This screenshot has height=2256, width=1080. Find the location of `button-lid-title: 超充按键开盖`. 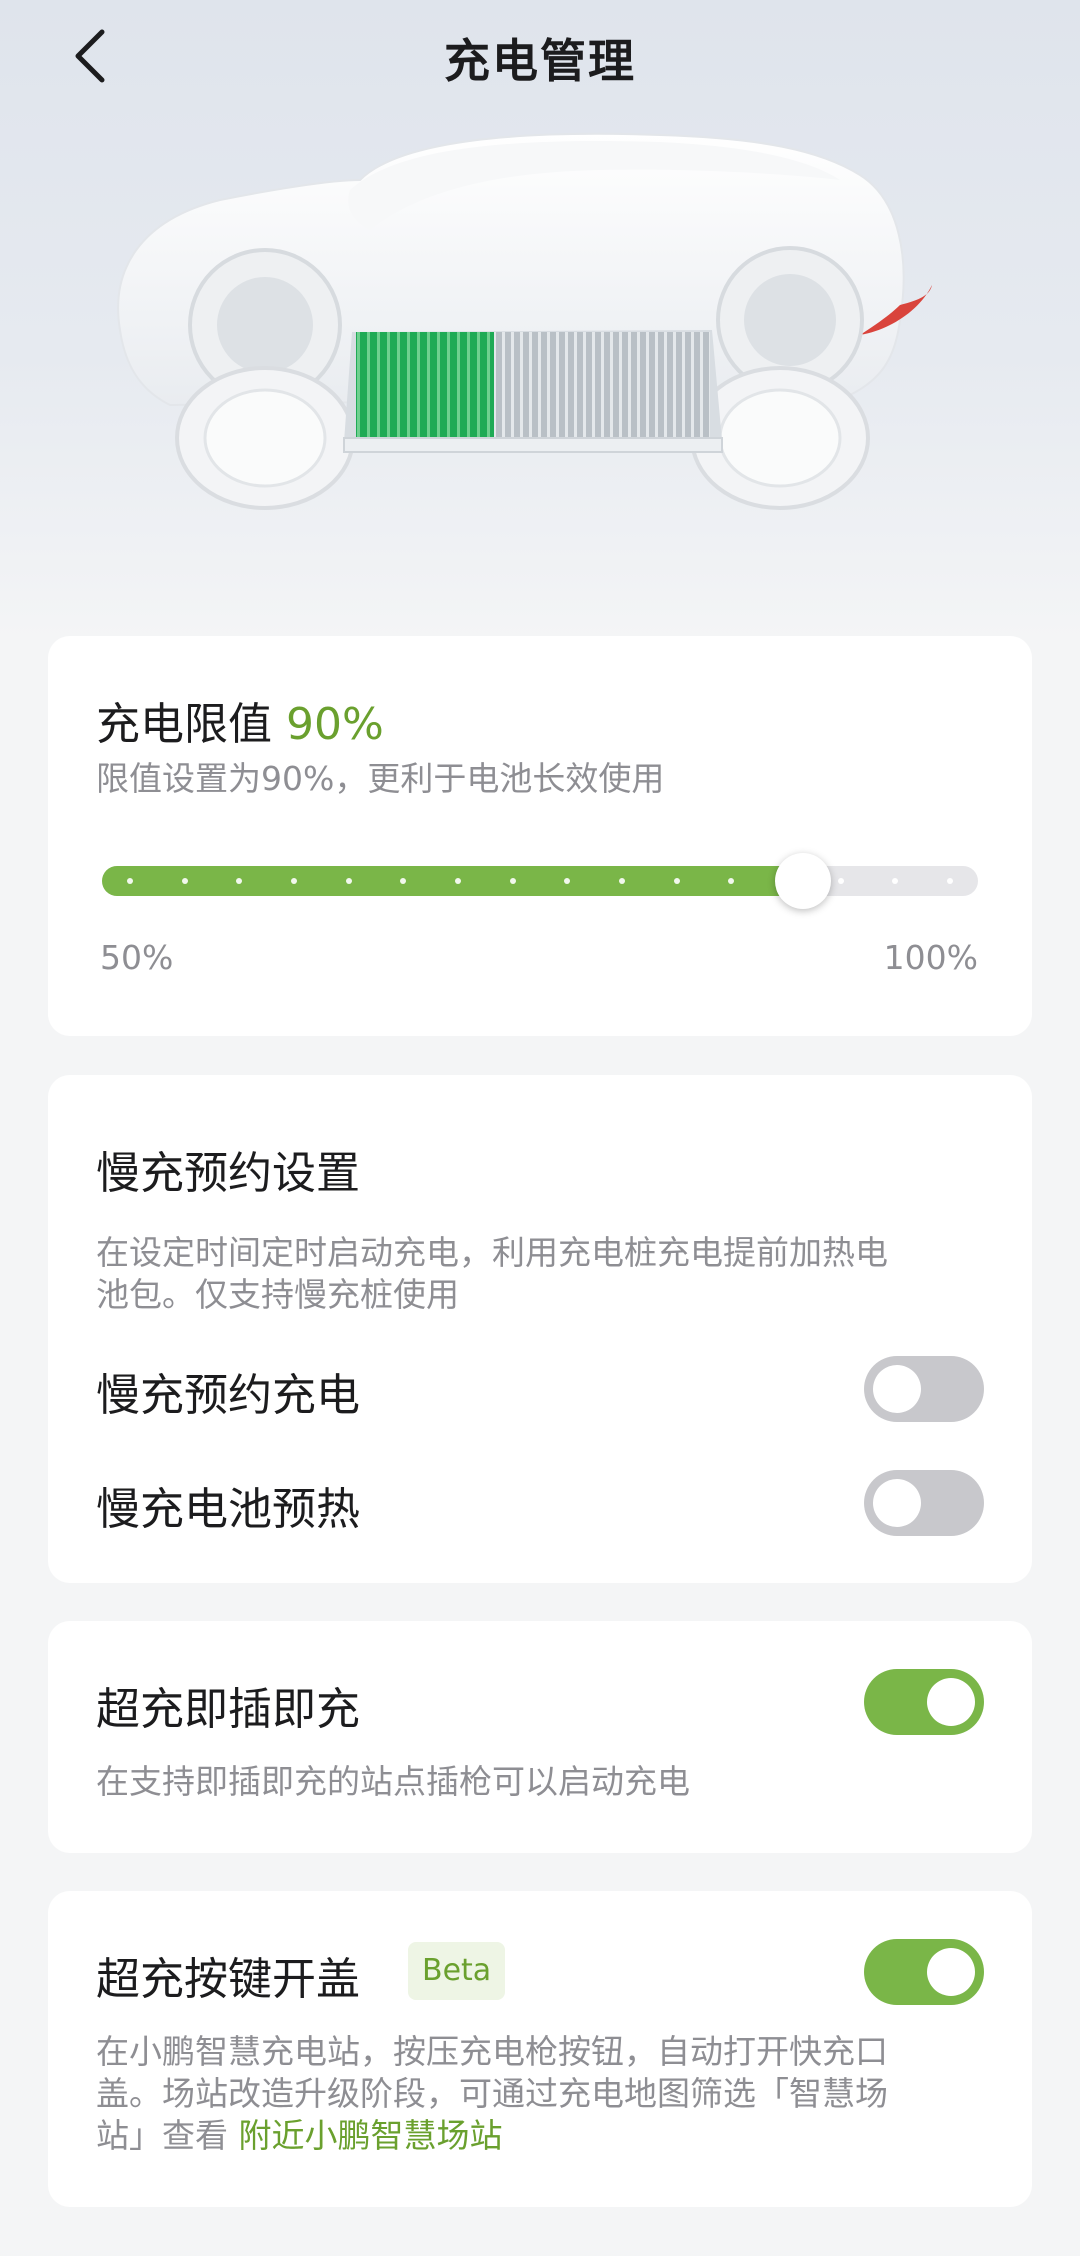

button-lid-title: 超充按键开盖 is located at coordinates (228, 1979).